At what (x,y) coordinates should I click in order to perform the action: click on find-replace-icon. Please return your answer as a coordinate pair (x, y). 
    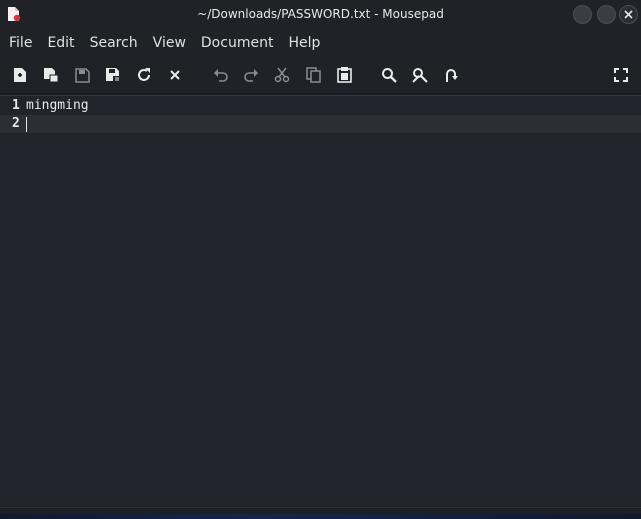
    Looking at the image, I should click on (420, 75).